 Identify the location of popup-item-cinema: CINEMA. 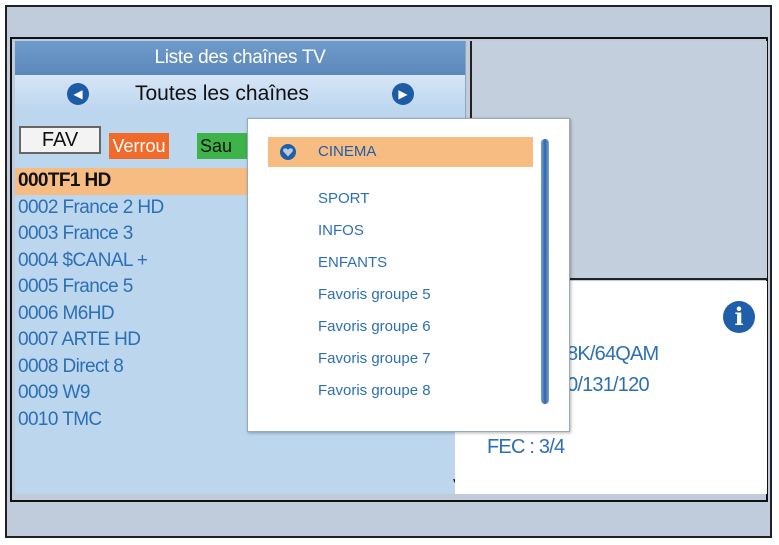
(400, 152).